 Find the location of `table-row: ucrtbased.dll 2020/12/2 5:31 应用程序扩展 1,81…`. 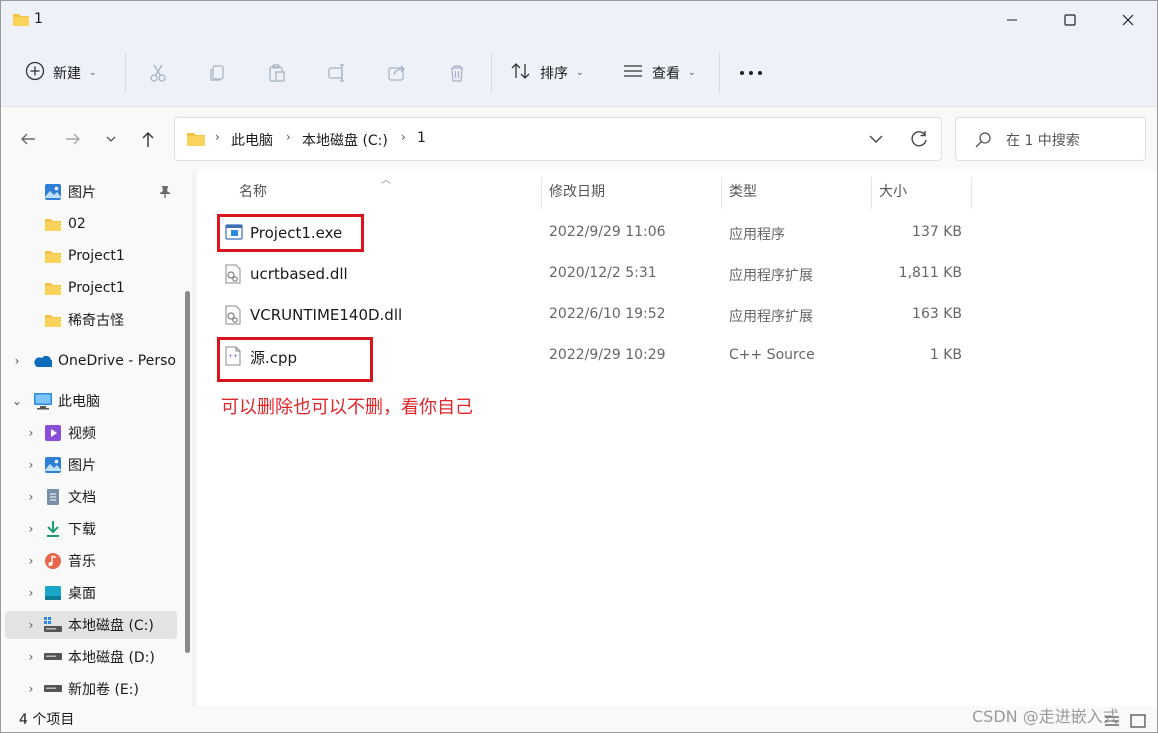

table-row: ucrtbased.dll 2020/12/2 5:31 应用程序扩展 1,81… is located at coordinates (677, 274).